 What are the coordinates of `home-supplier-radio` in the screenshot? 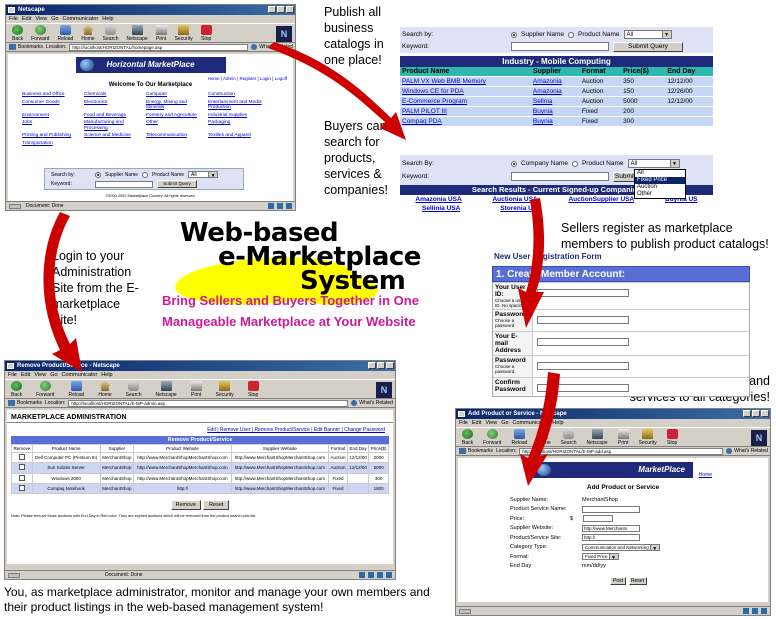 It's located at (98, 174).